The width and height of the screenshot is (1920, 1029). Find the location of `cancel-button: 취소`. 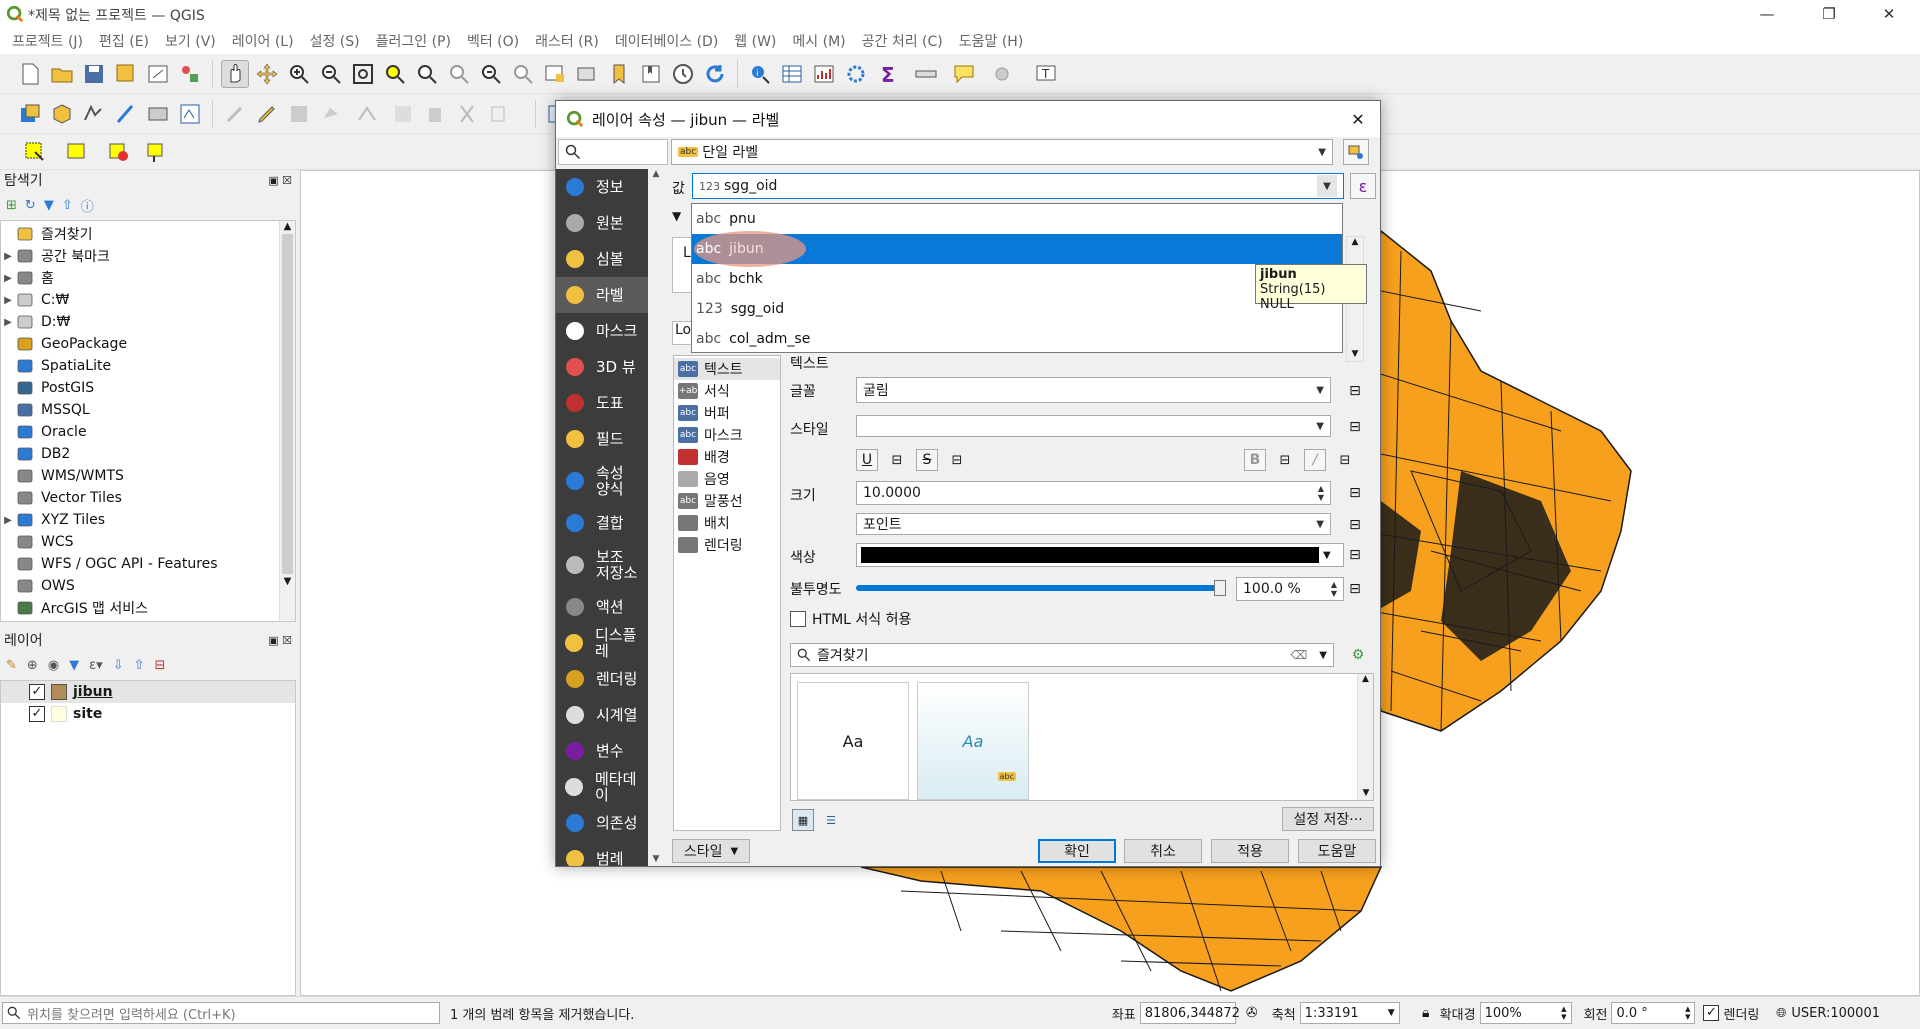

cancel-button: 취소 is located at coordinates (1163, 851).